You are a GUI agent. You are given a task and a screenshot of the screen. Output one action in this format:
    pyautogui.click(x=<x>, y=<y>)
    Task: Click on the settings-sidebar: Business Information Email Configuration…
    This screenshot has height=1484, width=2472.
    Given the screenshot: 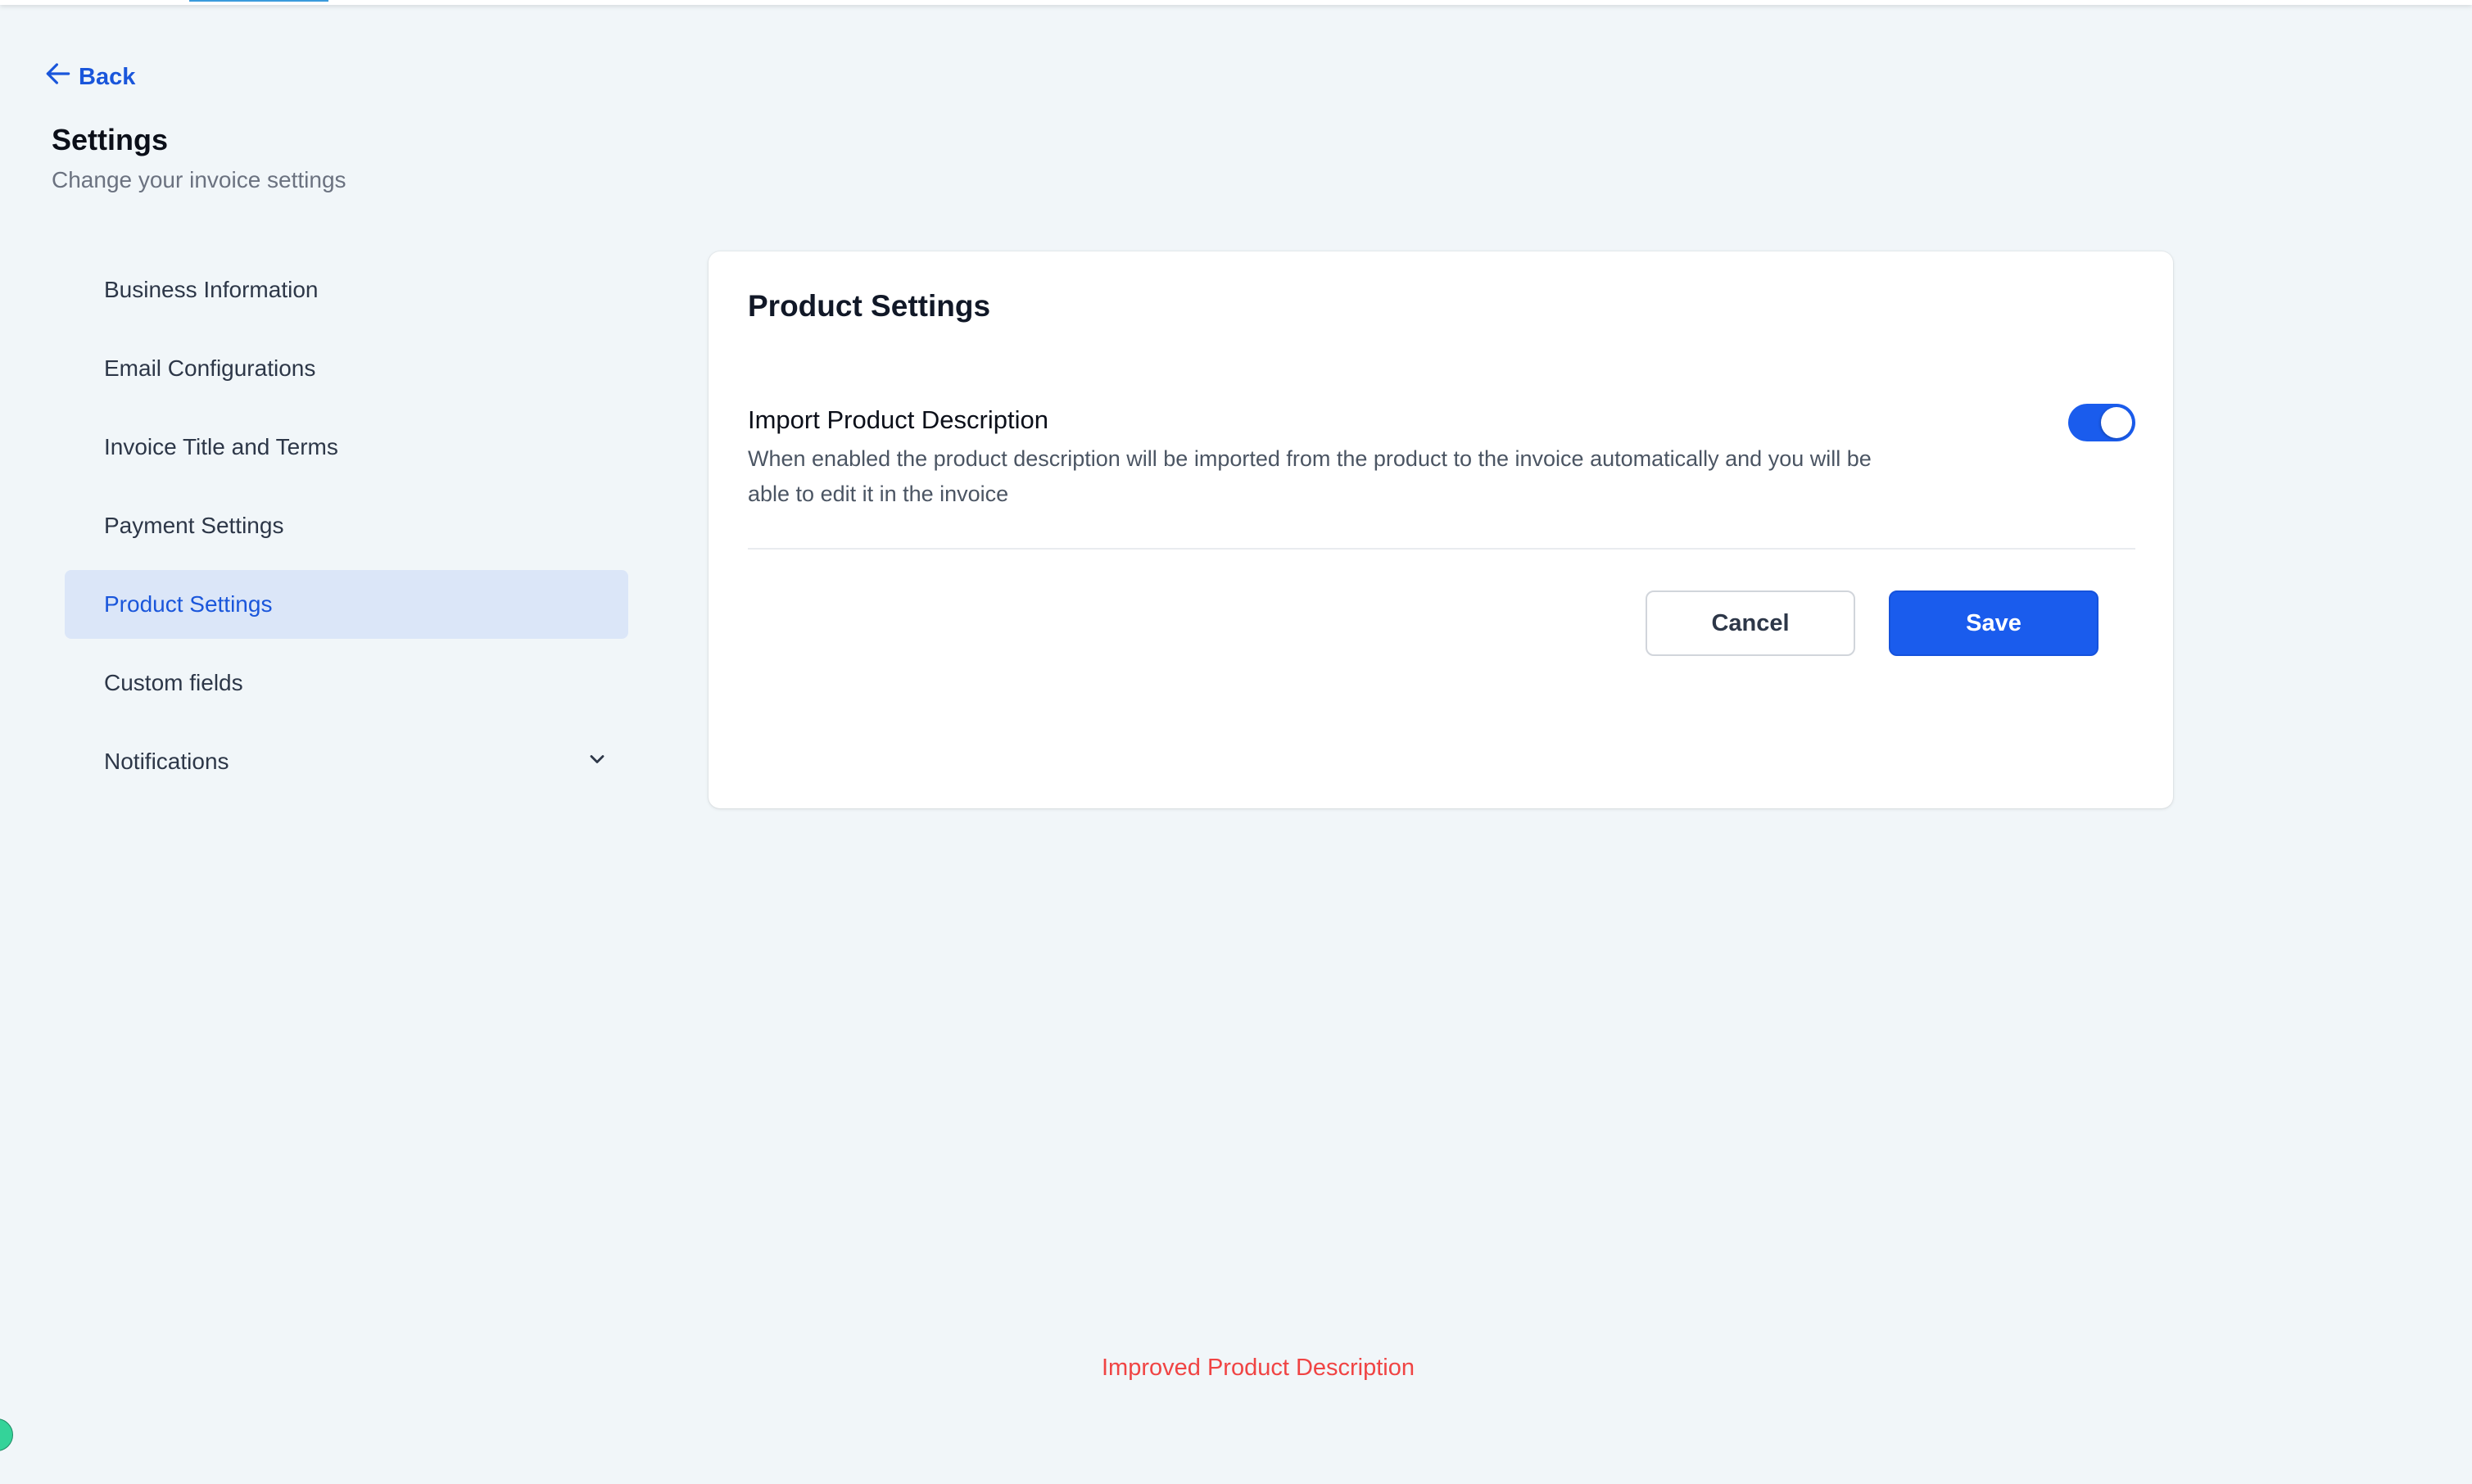 What is the action you would take?
    pyautogui.click(x=347, y=531)
    